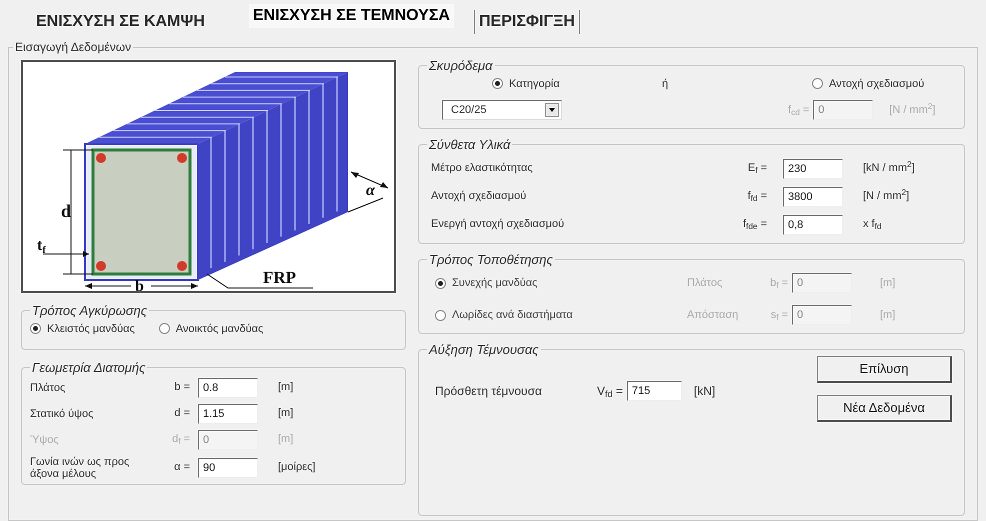 The width and height of the screenshot is (986, 521). I want to click on unit-label: x f$_{fd}$, so click(872, 225).